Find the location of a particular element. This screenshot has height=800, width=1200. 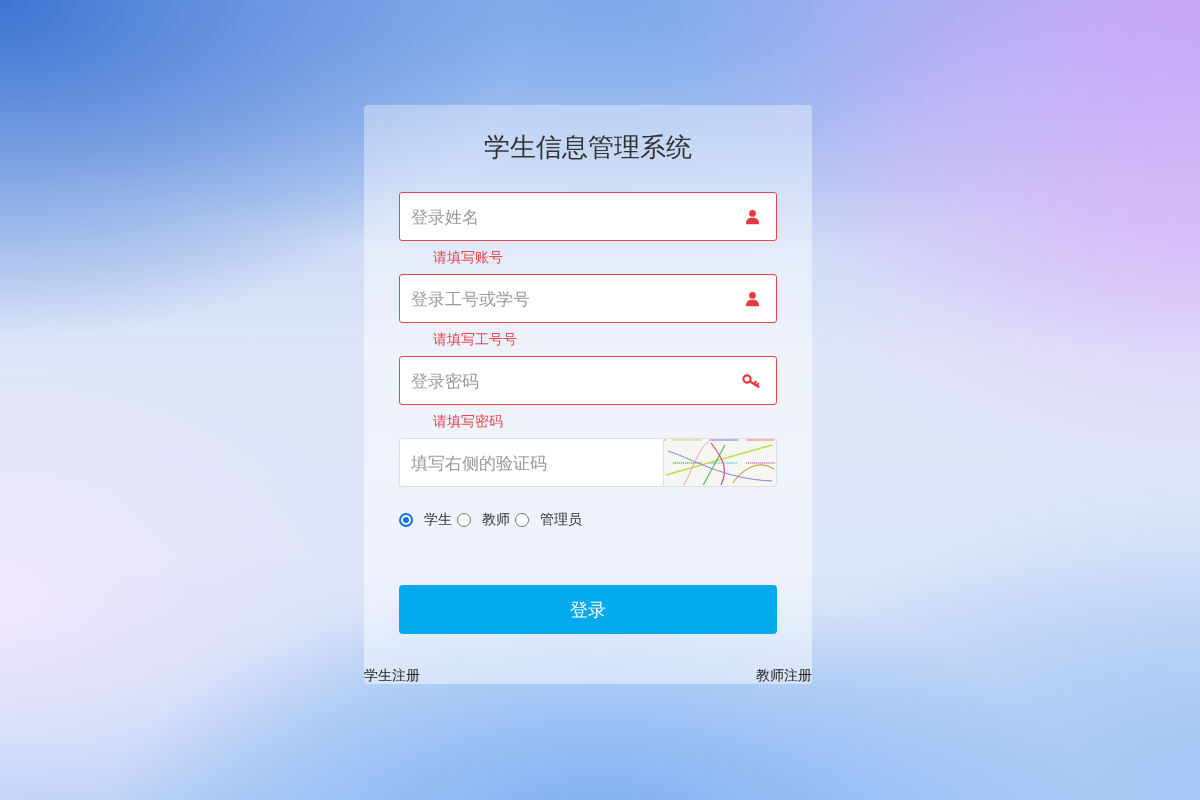

radio-label: 学生 is located at coordinates (438, 520).